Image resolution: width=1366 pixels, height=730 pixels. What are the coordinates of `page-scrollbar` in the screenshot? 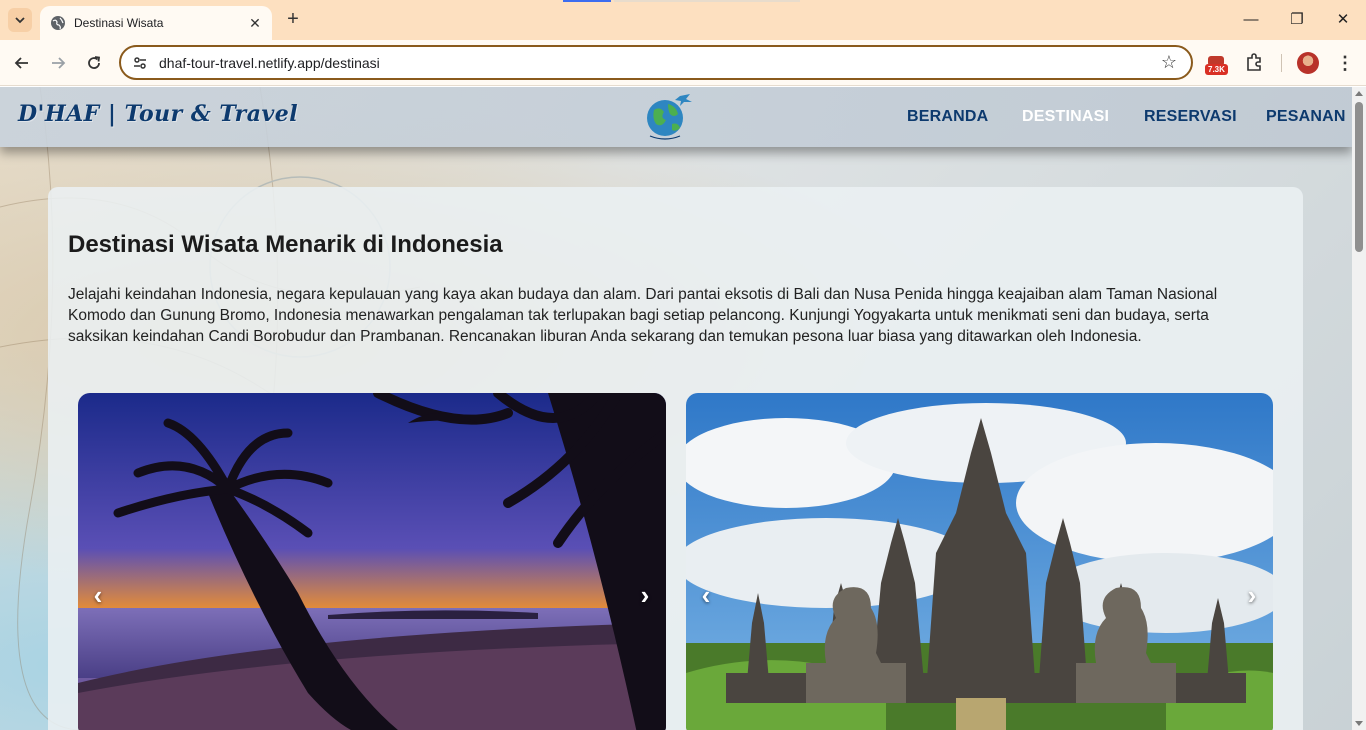 It's located at (1359, 408).